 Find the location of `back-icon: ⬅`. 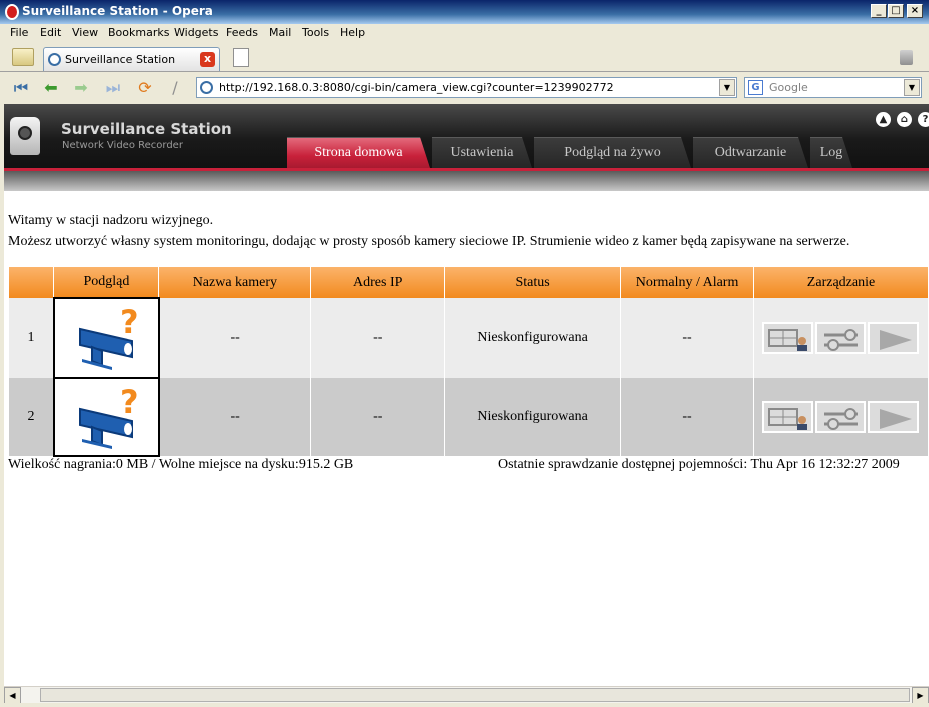

back-icon: ⬅ is located at coordinates (51, 88).